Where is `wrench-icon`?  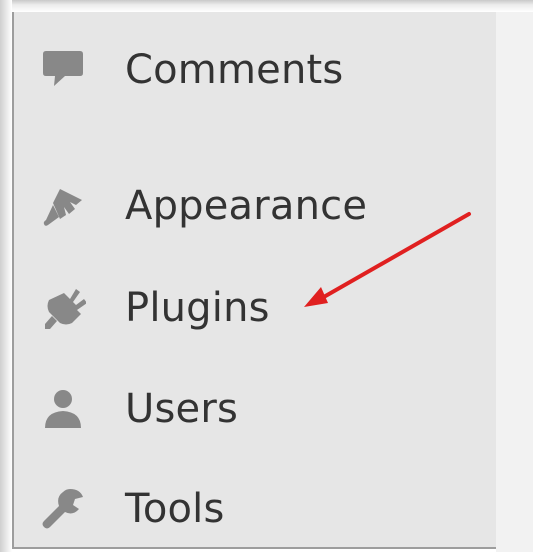
wrench-icon is located at coordinates (63, 509).